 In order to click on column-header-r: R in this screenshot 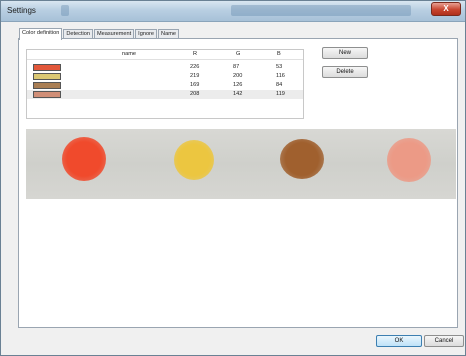, I will do `click(195, 54)`.